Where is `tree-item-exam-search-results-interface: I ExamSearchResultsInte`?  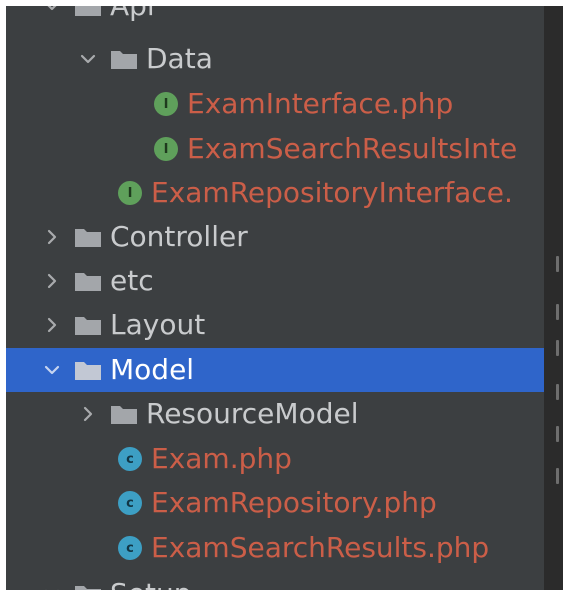 tree-item-exam-search-results-interface: I ExamSearchResultsInte is located at coordinates (275, 149).